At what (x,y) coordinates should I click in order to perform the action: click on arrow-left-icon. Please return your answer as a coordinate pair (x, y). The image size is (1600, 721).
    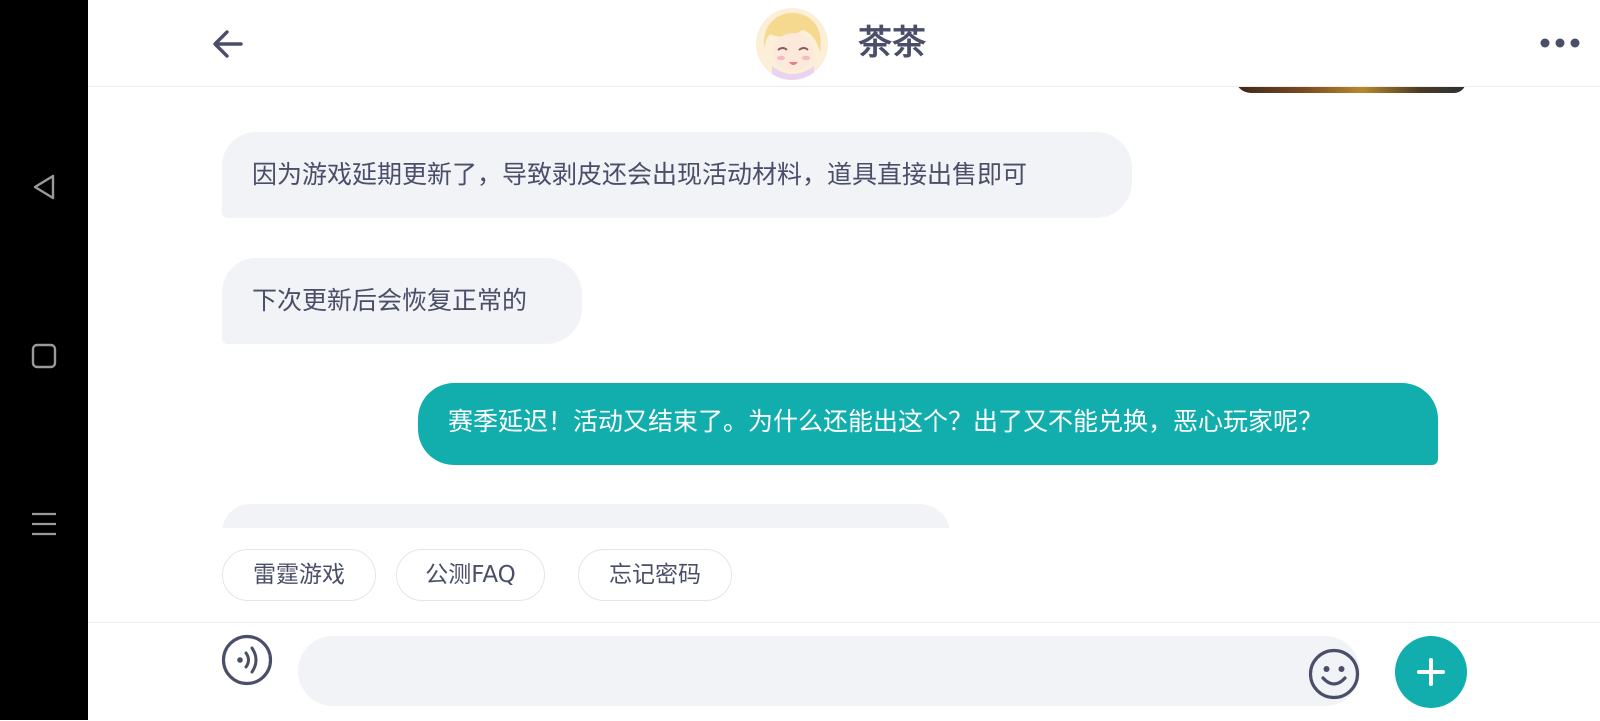
    Looking at the image, I should click on (228, 44).